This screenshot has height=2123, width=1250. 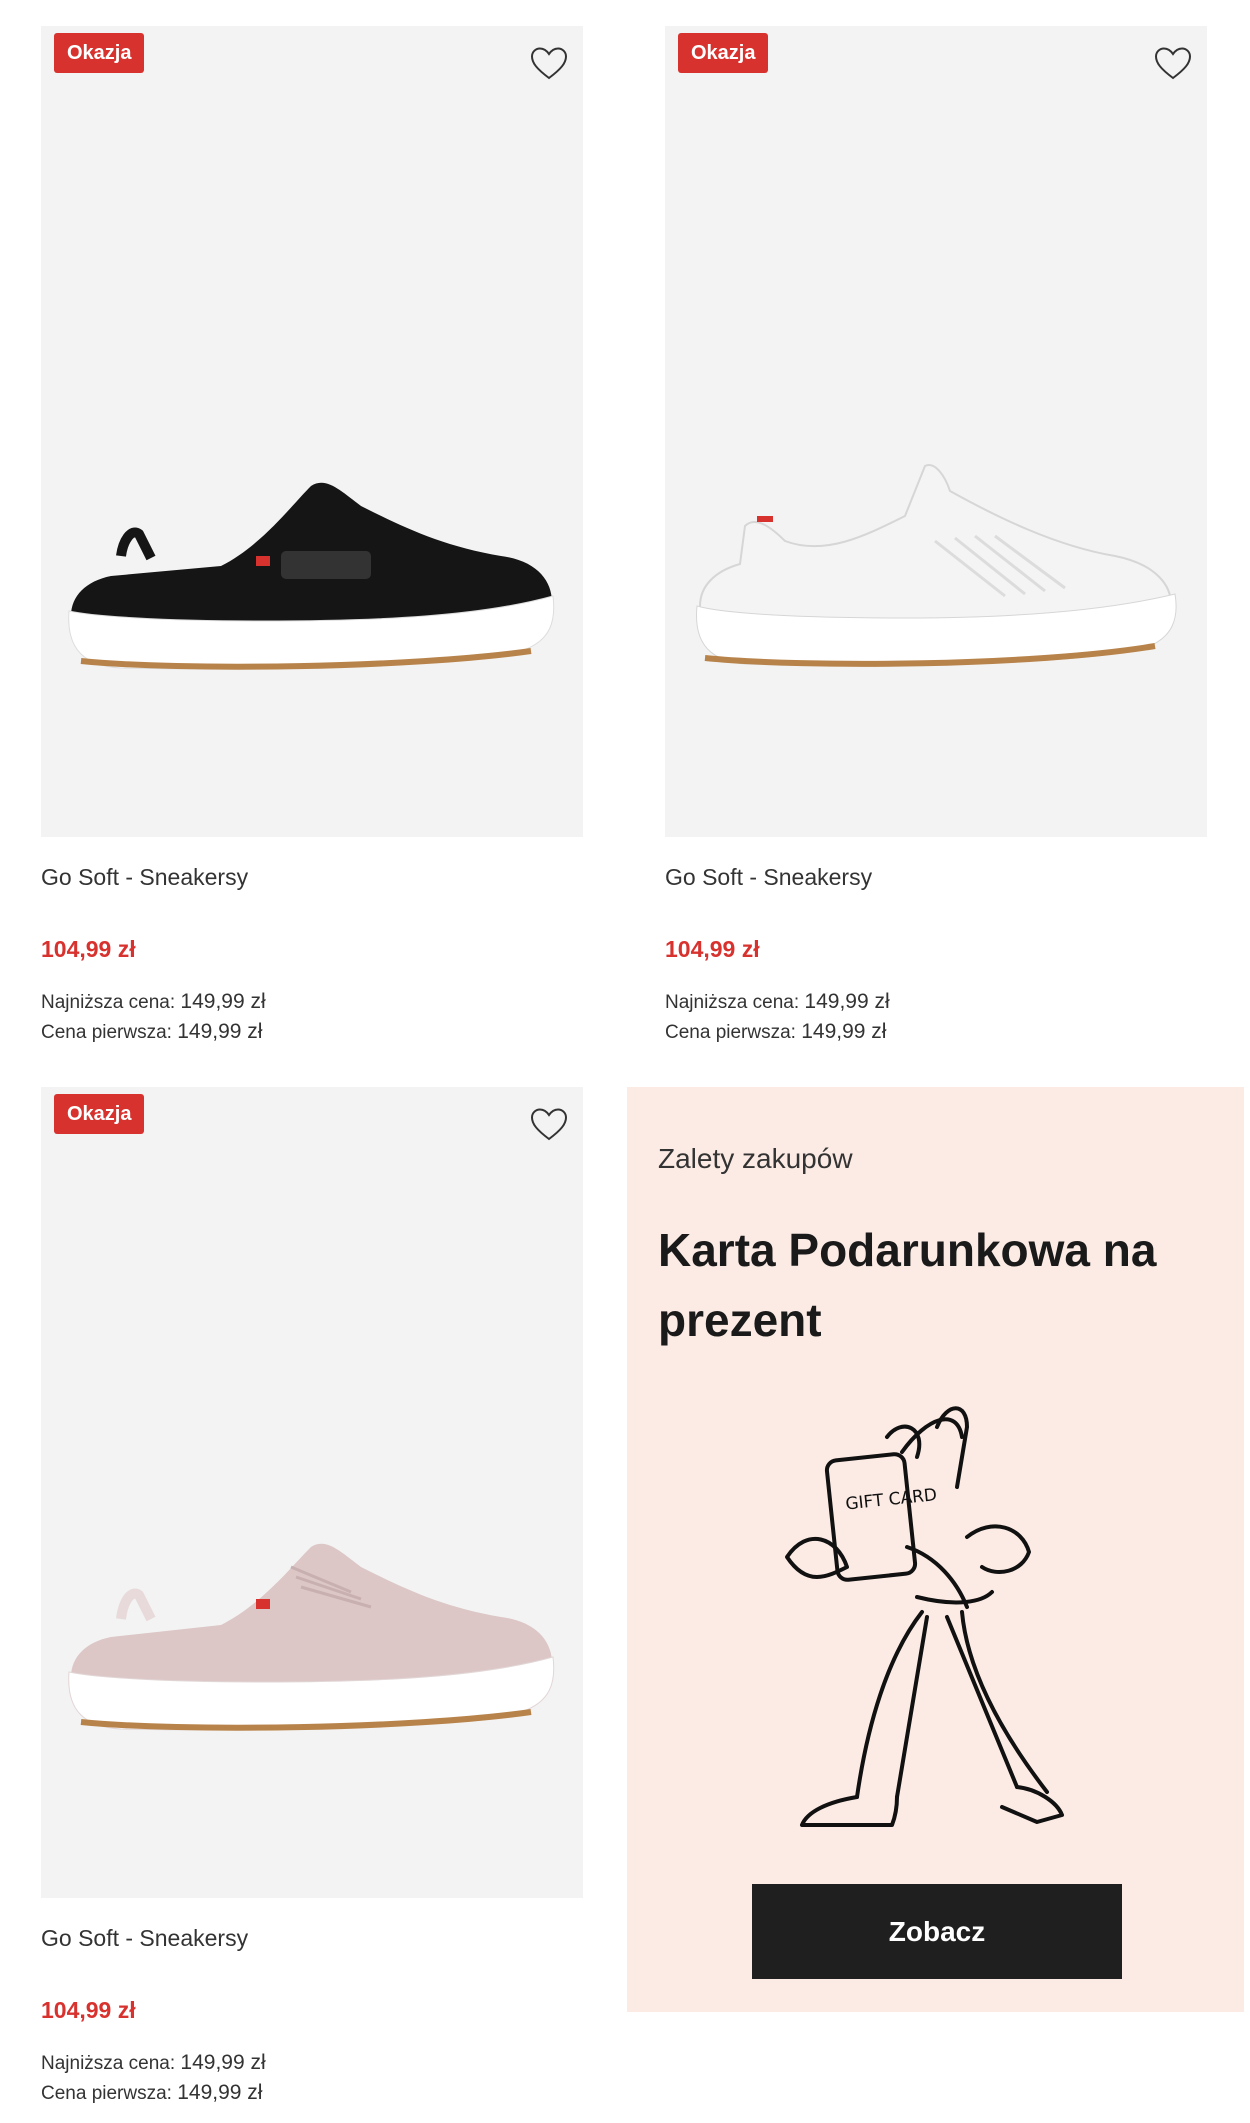 What do you see at coordinates (936, 565) in the screenshot?
I see `white-sneaker-image` at bounding box center [936, 565].